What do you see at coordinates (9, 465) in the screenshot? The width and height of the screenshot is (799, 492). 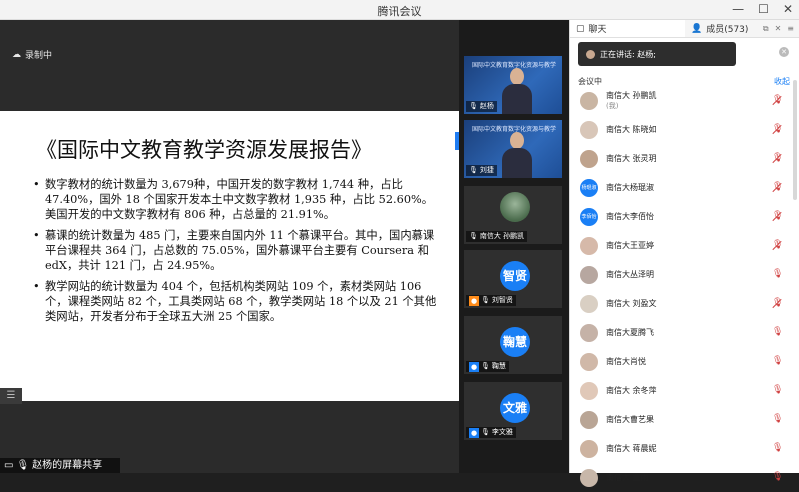 I see `screen-icon: ▭` at bounding box center [9, 465].